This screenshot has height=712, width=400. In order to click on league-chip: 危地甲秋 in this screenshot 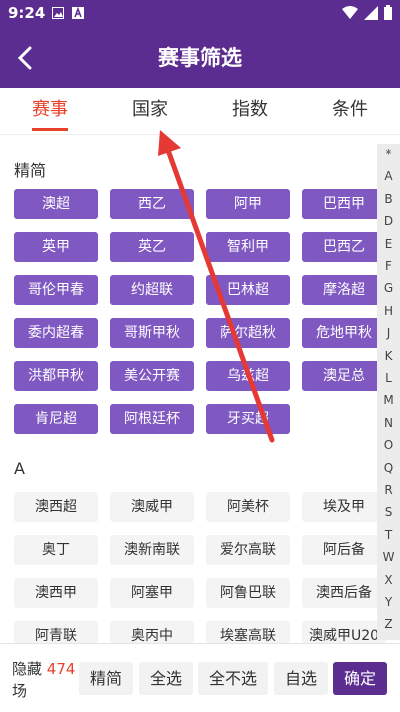, I will do `click(344, 333)`.